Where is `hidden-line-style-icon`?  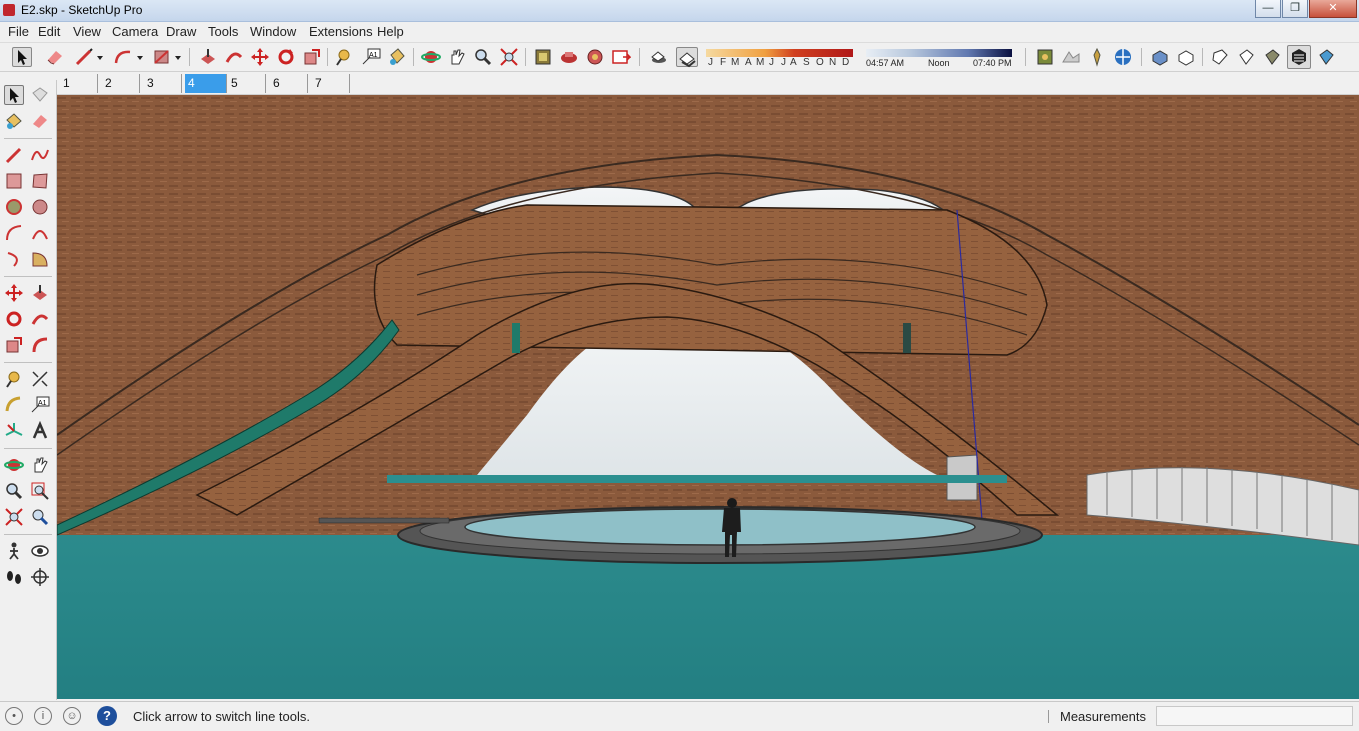 hidden-line-style-icon is located at coordinates (1246, 57).